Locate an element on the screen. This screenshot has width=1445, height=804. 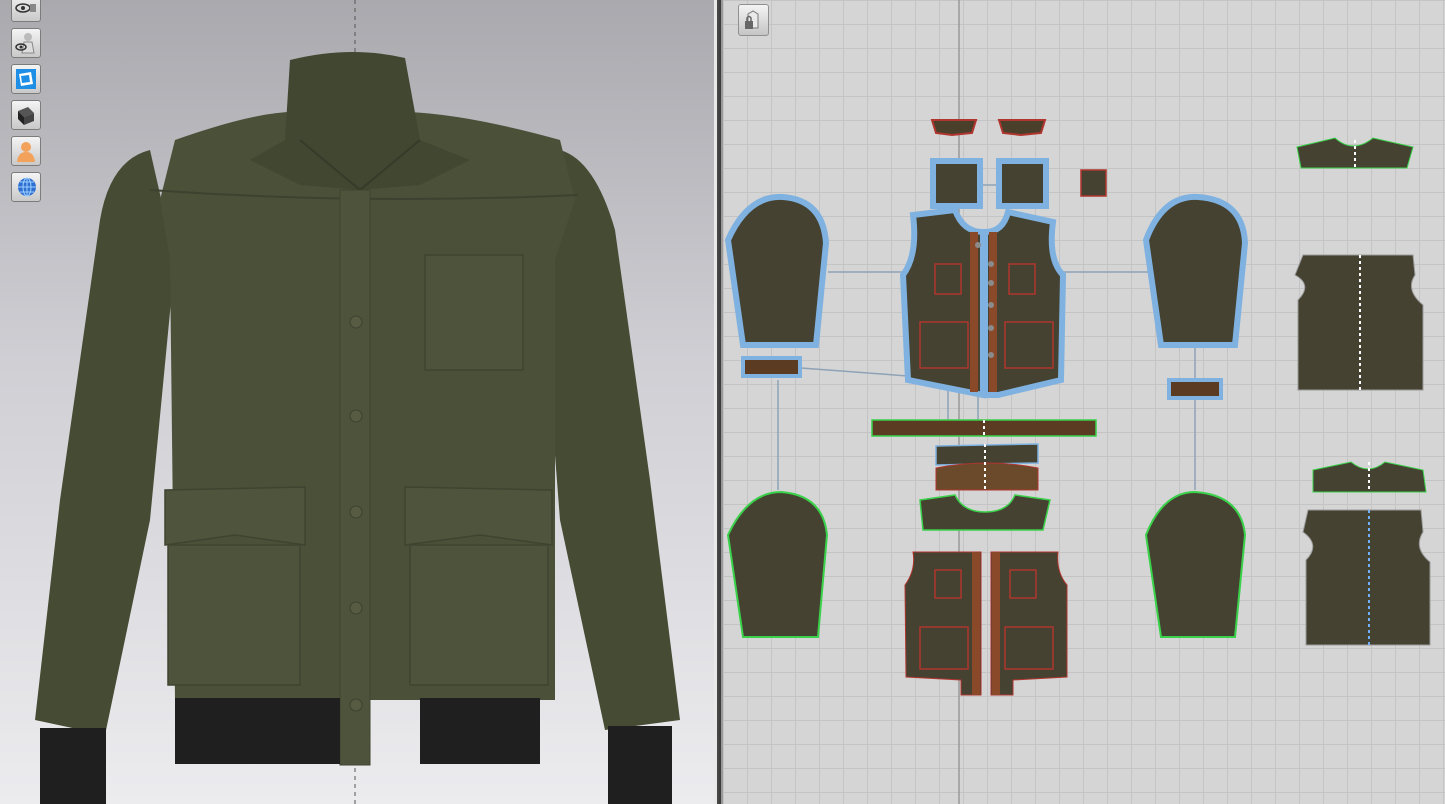
viewport-splitter is located at coordinates (718, 402).